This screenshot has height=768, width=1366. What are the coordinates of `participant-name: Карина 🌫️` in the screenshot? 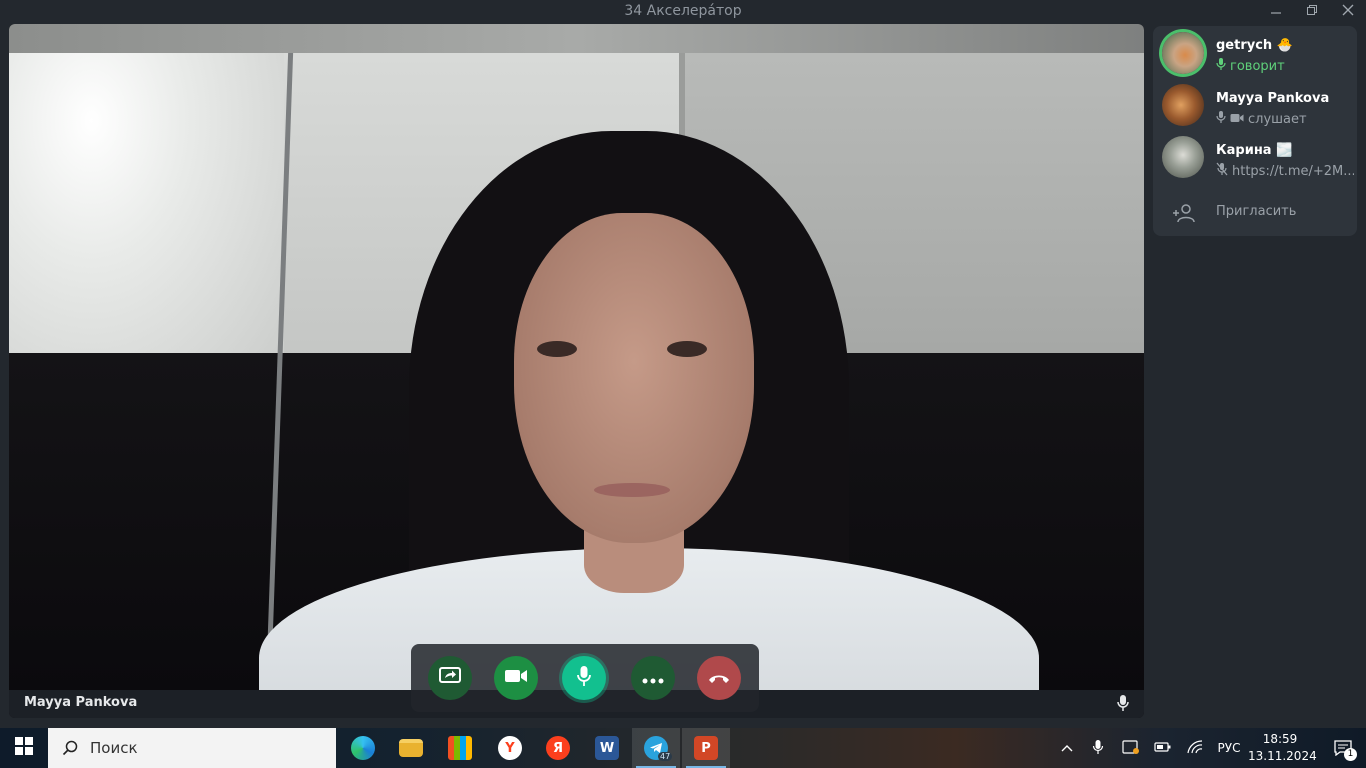 It's located at (1254, 150).